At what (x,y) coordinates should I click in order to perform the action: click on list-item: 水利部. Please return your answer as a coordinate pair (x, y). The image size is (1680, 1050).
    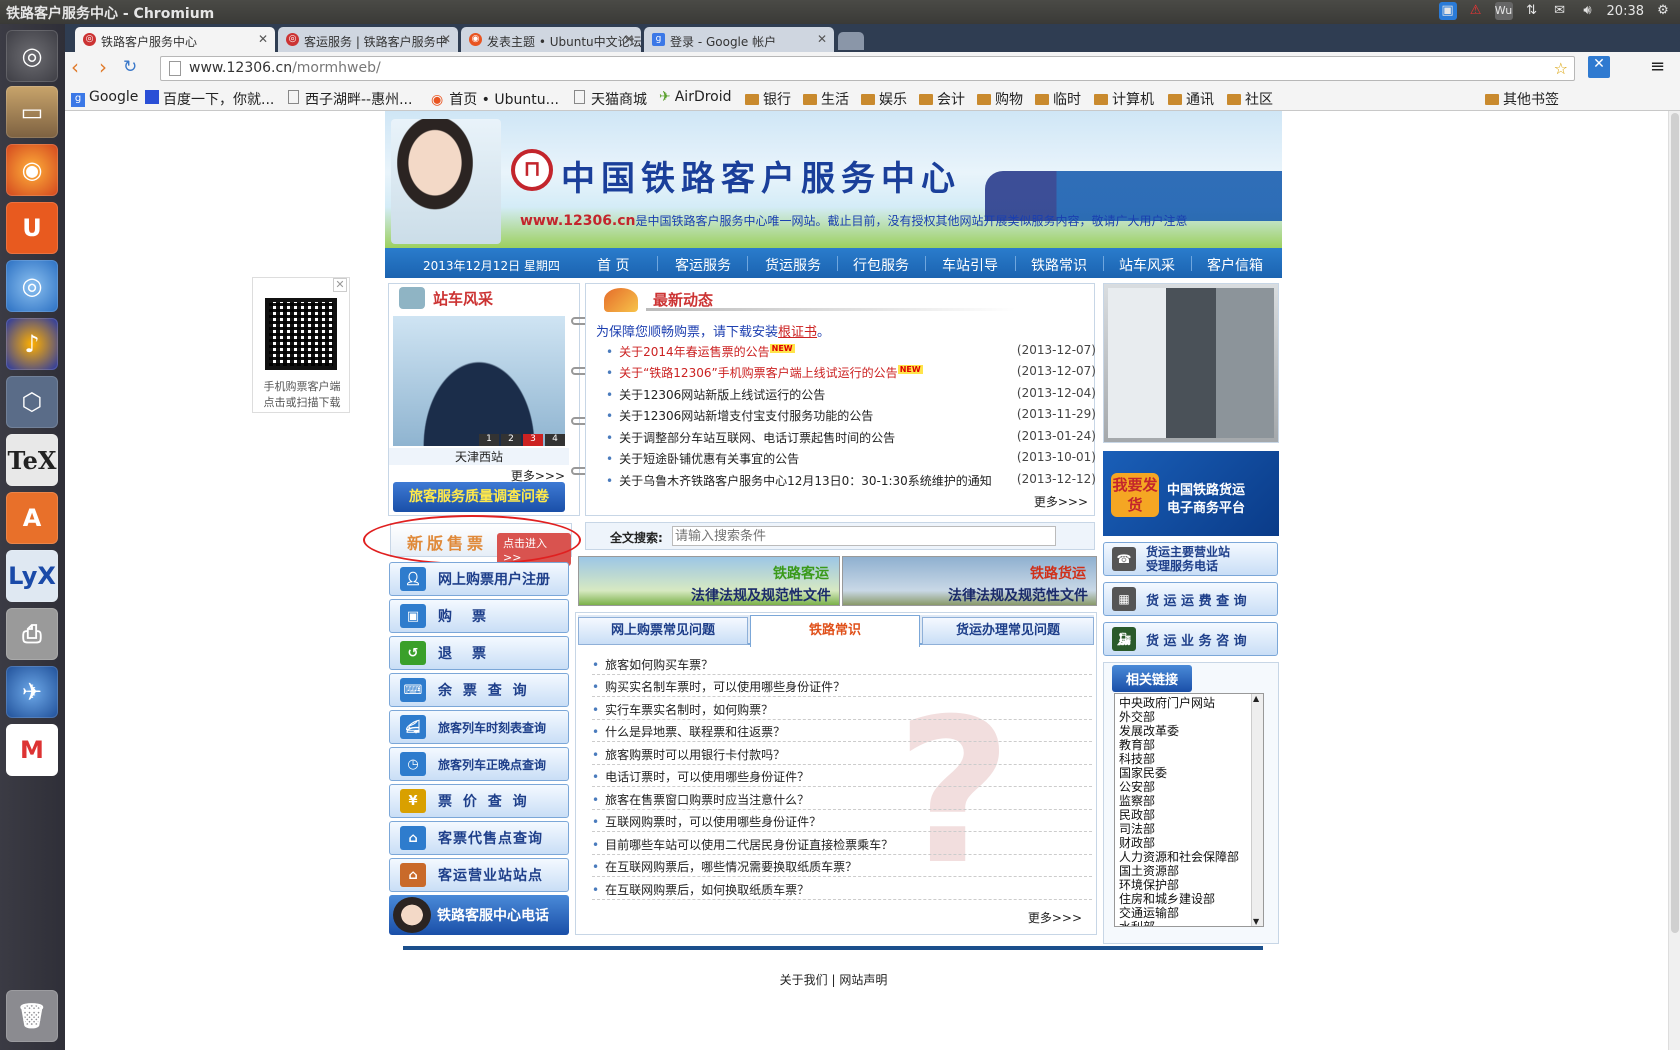
    Looking at the image, I should click on (1137, 922).